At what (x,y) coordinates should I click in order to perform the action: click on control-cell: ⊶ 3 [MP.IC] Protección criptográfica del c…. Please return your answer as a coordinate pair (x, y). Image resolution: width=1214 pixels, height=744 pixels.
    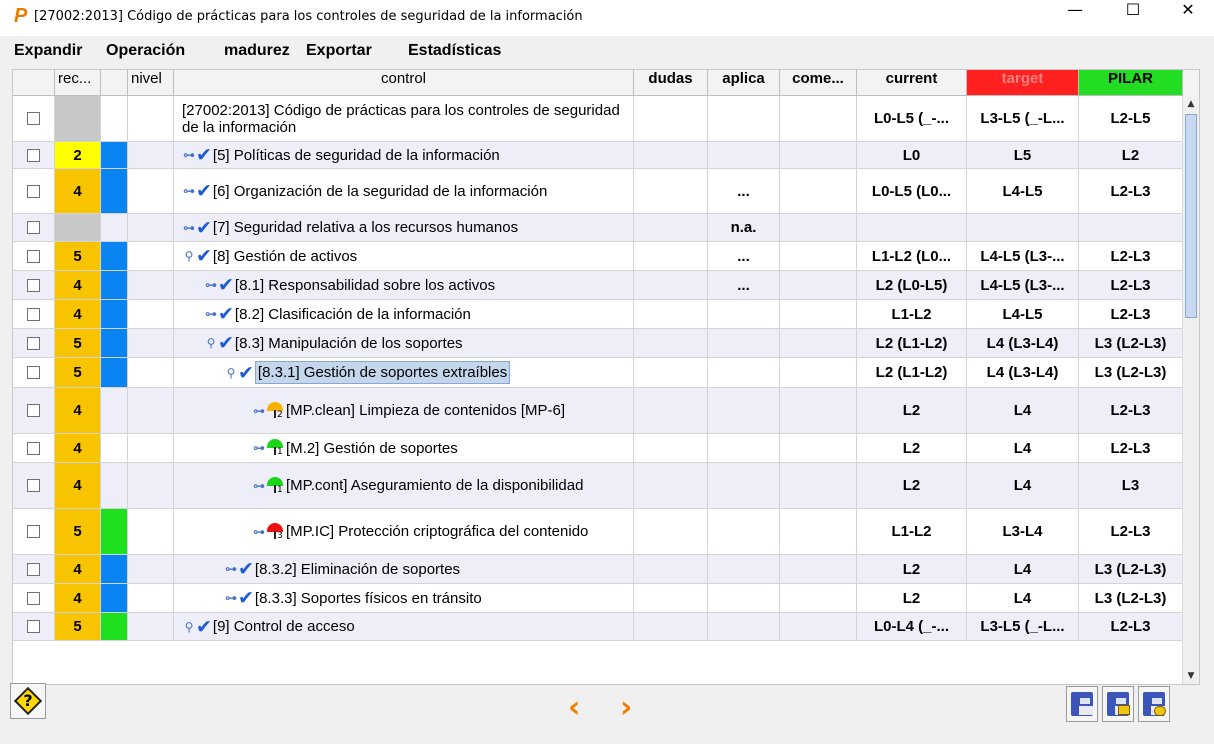
    Looking at the image, I should click on (404, 532).